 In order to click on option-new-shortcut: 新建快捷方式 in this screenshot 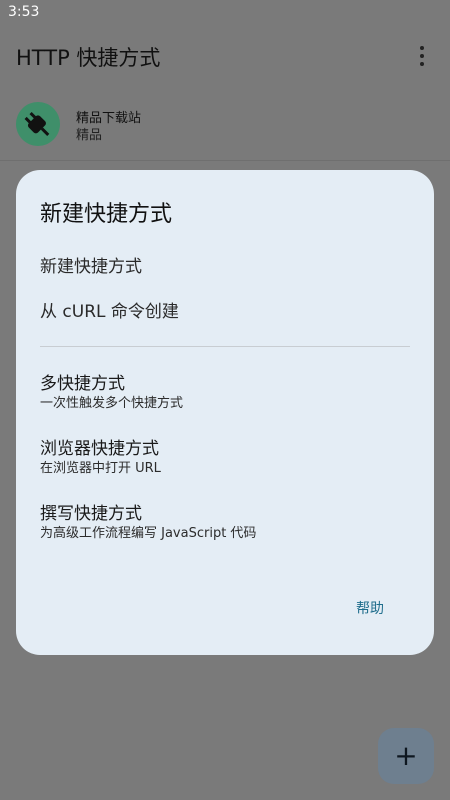, I will do `click(91, 264)`.